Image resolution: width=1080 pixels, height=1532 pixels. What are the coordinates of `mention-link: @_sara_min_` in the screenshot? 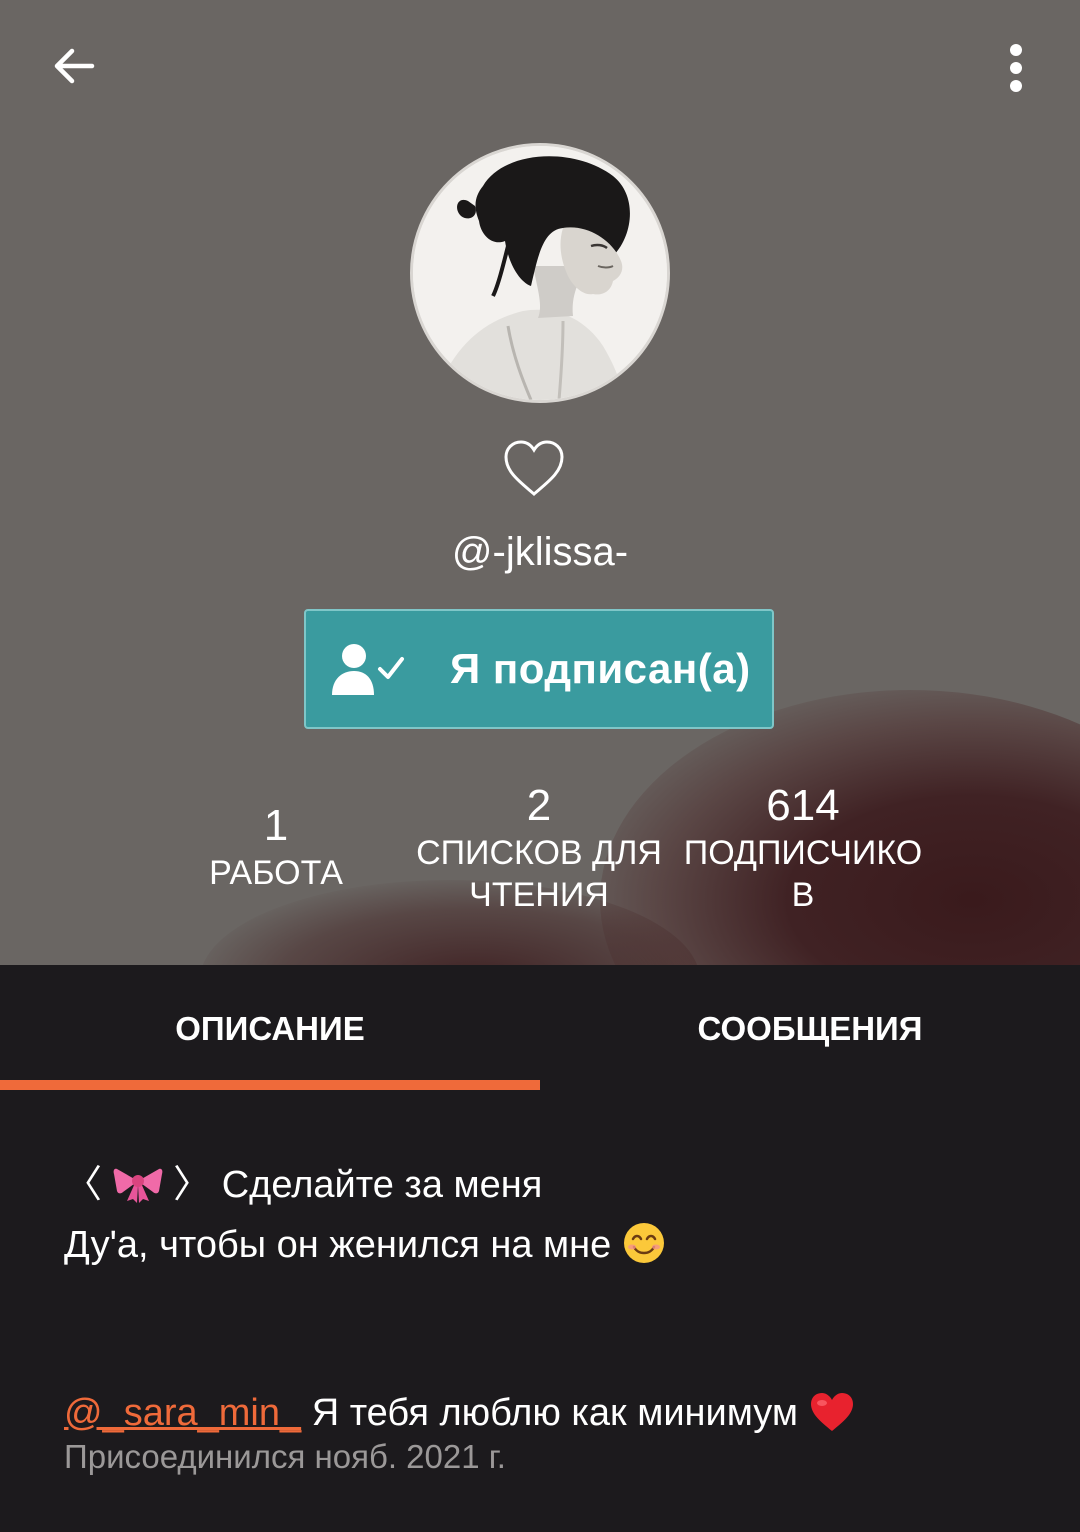 It's located at (182, 1413).